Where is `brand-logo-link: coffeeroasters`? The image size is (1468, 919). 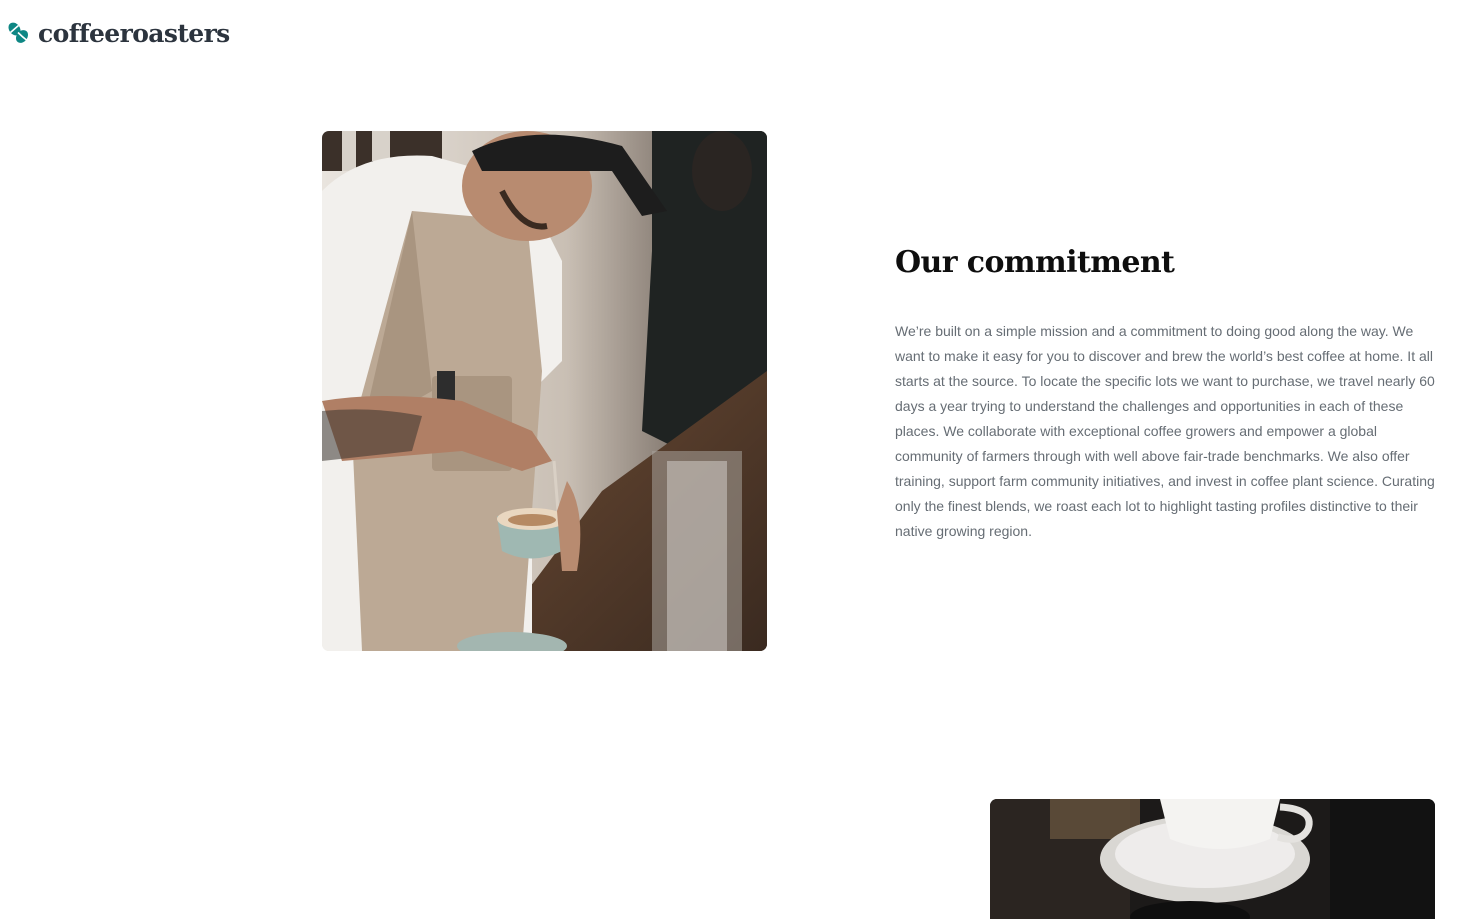 brand-logo-link: coffeeroasters is located at coordinates (118, 33).